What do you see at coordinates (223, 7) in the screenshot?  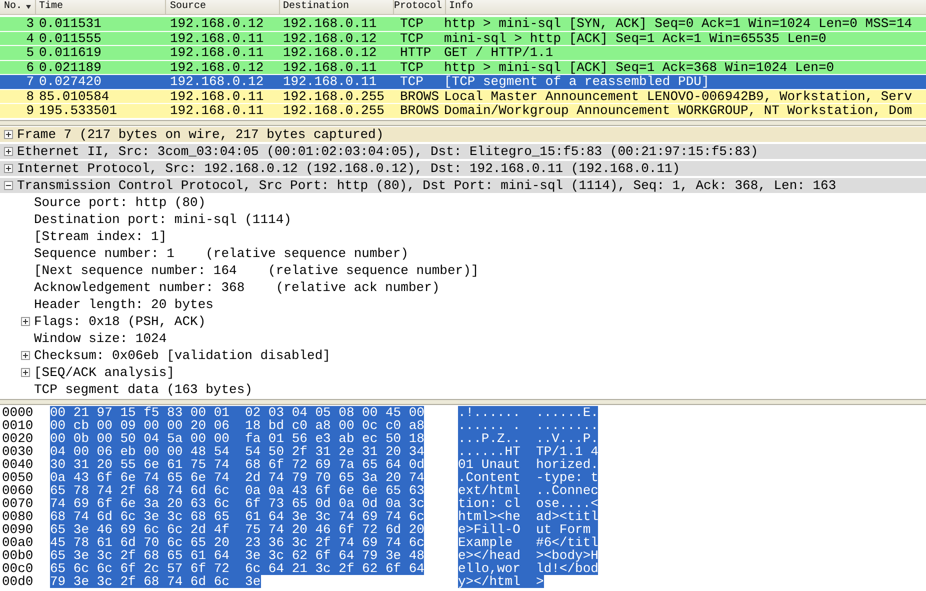 I see `column-header: Source` at bounding box center [223, 7].